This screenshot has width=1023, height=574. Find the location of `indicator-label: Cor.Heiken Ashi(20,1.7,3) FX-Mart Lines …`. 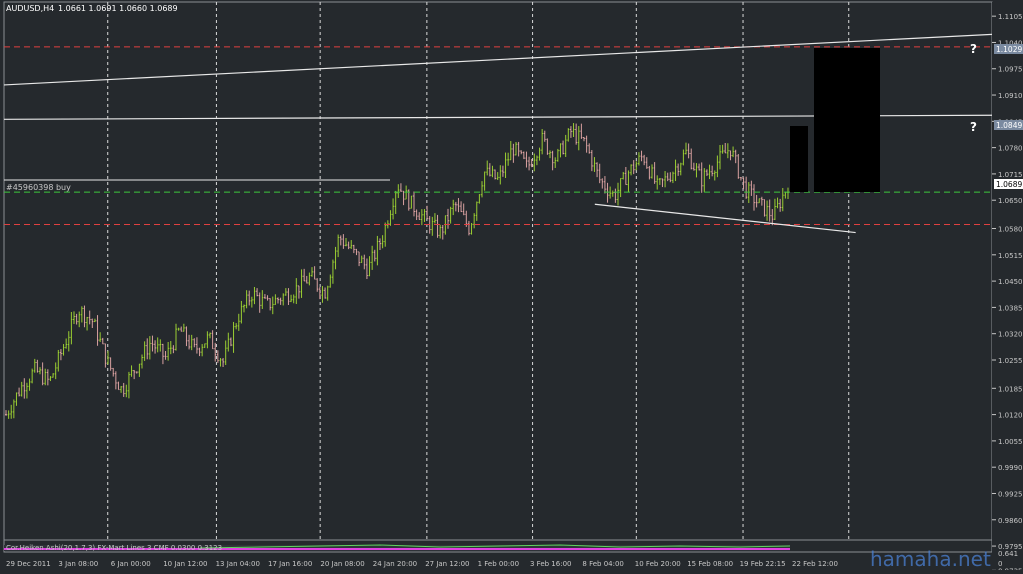

indicator-label: Cor.Heiken Ashi(20,1.7,3) FX-Mart Lines … is located at coordinates (114, 548).